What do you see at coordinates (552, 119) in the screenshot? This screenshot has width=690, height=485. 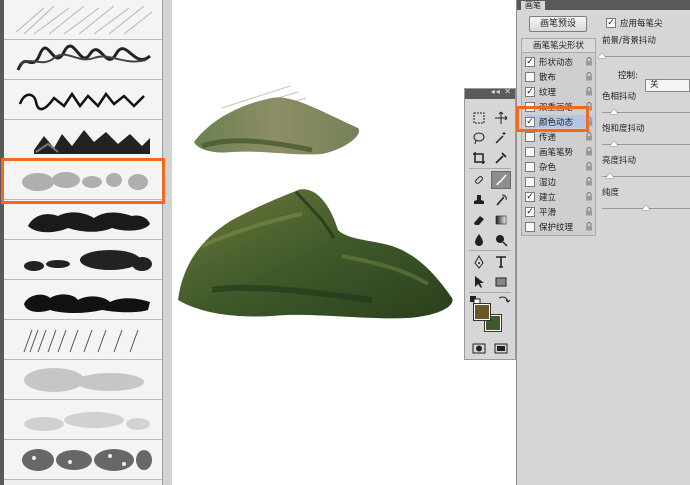 I see `color-dynamics-highlight` at bounding box center [552, 119].